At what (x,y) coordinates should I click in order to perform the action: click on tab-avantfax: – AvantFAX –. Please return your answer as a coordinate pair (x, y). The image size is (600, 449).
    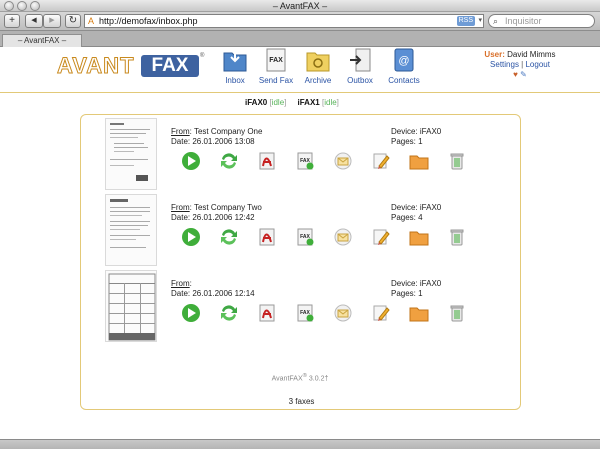
    Looking at the image, I should click on (42, 40).